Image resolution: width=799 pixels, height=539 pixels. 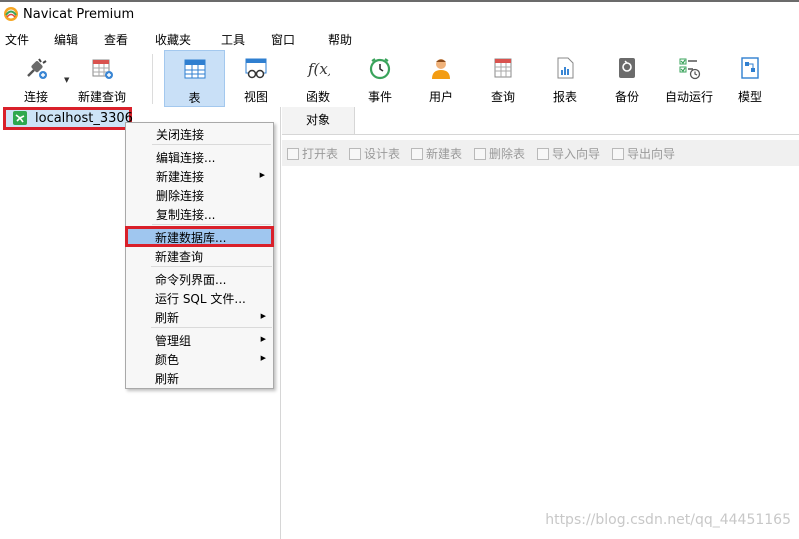 What do you see at coordinates (355, 154) in the screenshot?
I see `design-table-icon` at bounding box center [355, 154].